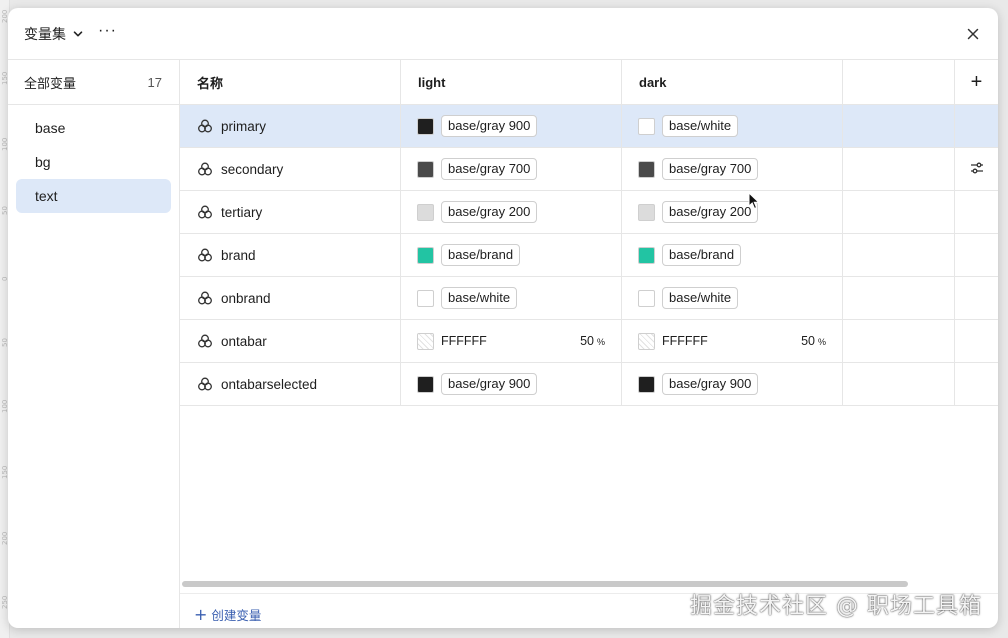  What do you see at coordinates (899, 82) in the screenshot?
I see `column-header-empty` at bounding box center [899, 82].